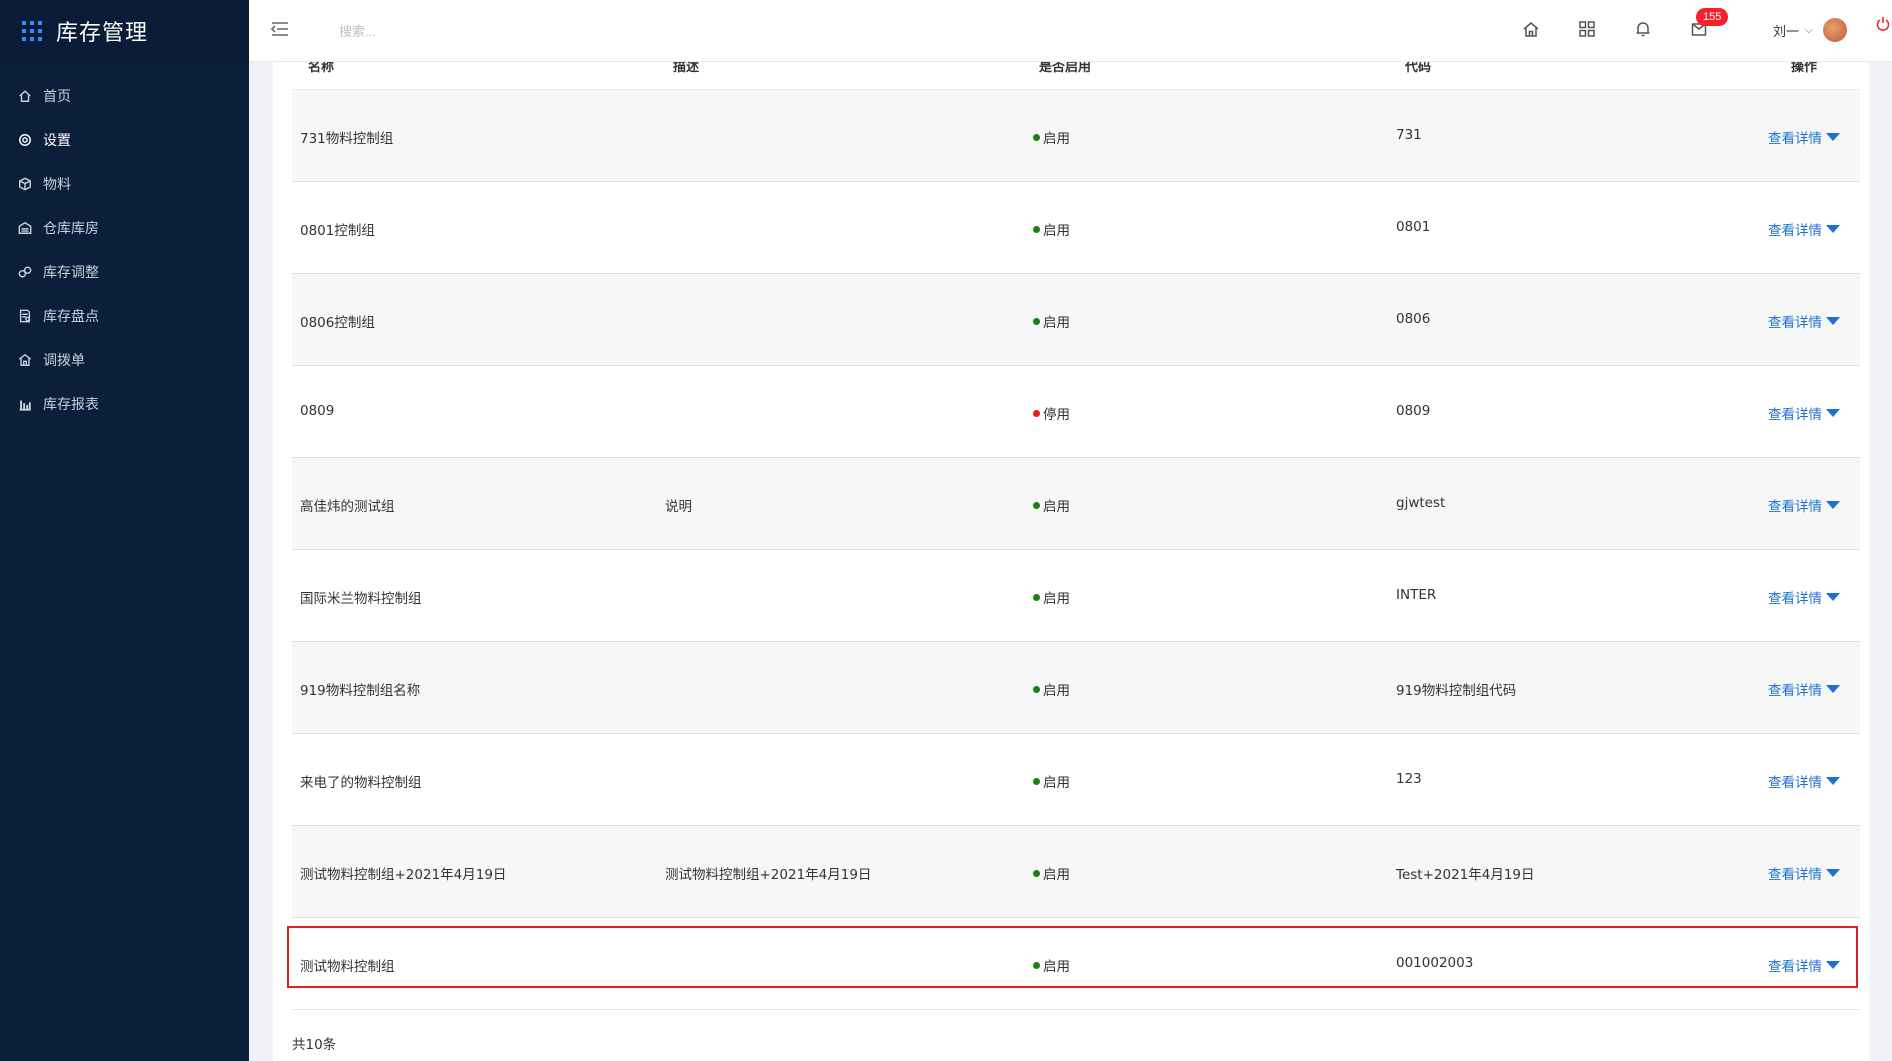 Image resolution: width=1892 pixels, height=1061 pixels. What do you see at coordinates (279, 29) in the screenshot?
I see `menu-collapse-icon` at bounding box center [279, 29].